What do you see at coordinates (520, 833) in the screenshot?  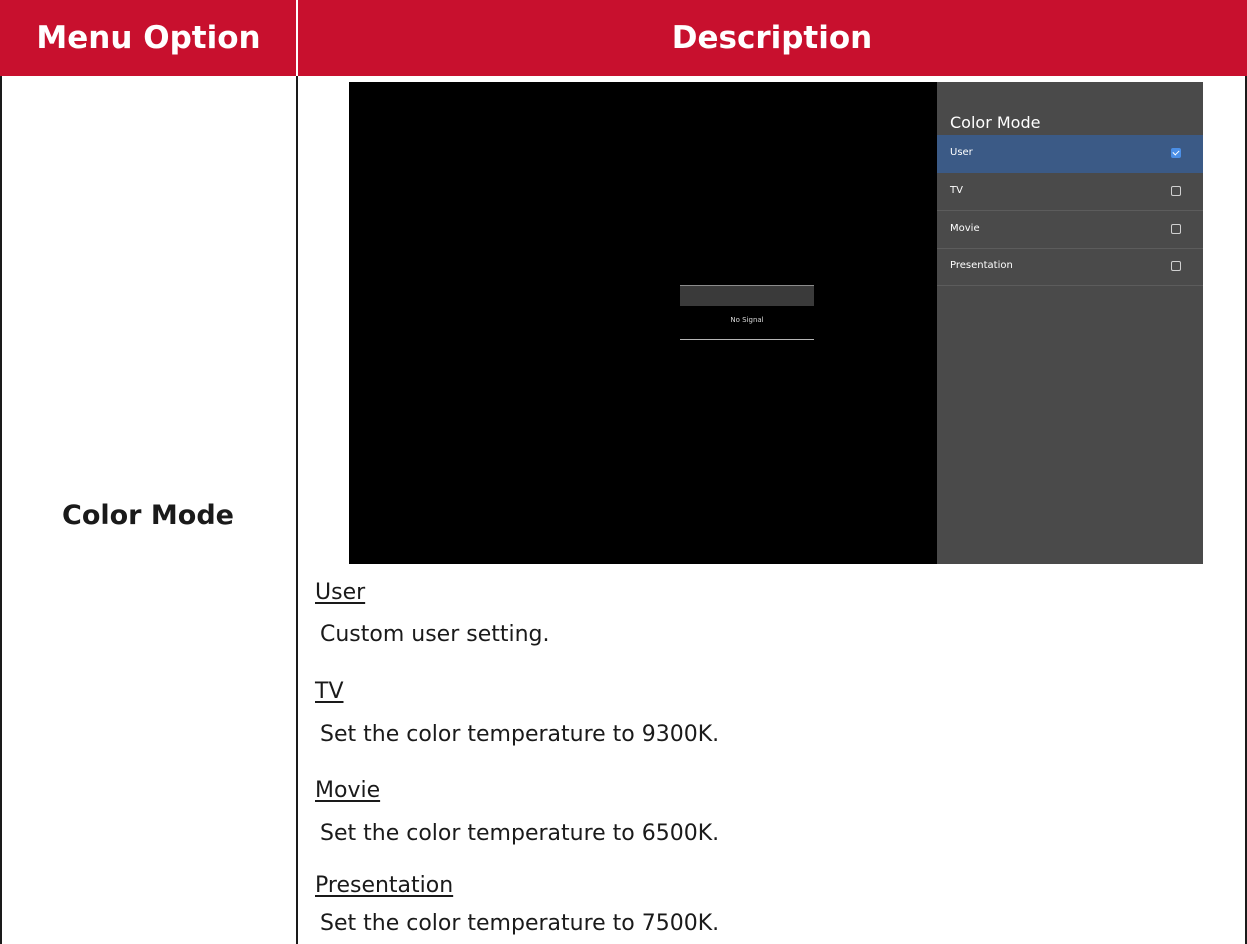 I see `desc-text-movie: Set the color temperature to 6500K.` at bounding box center [520, 833].